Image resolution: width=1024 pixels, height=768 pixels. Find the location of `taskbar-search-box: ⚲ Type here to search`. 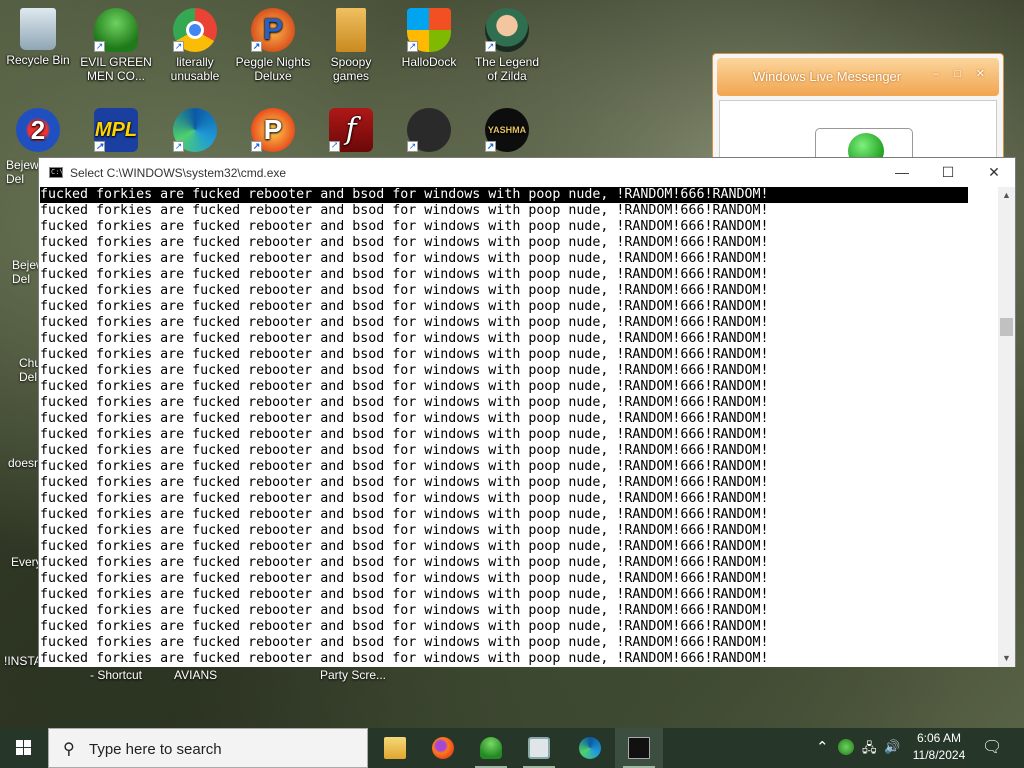

taskbar-search-box: ⚲ Type here to search is located at coordinates (208, 748).